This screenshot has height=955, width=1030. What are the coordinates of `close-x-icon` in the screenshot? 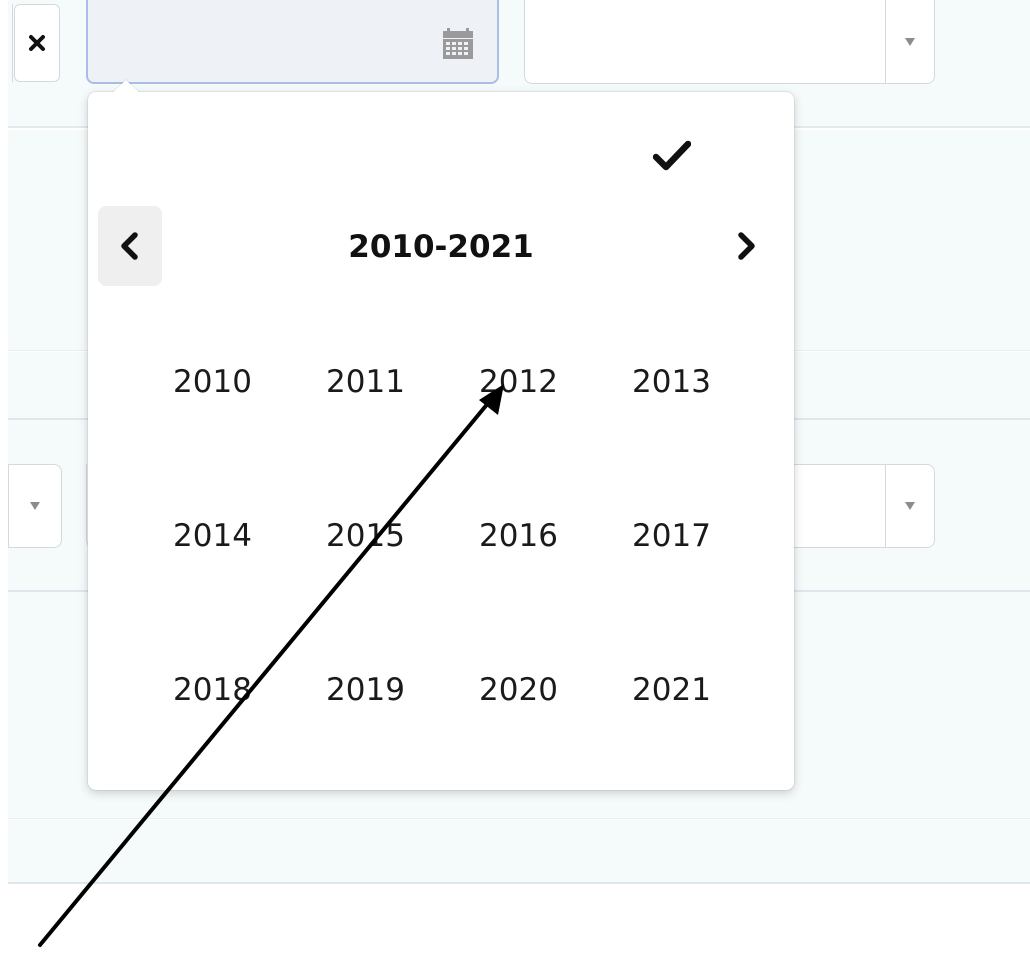 It's located at (37, 43).